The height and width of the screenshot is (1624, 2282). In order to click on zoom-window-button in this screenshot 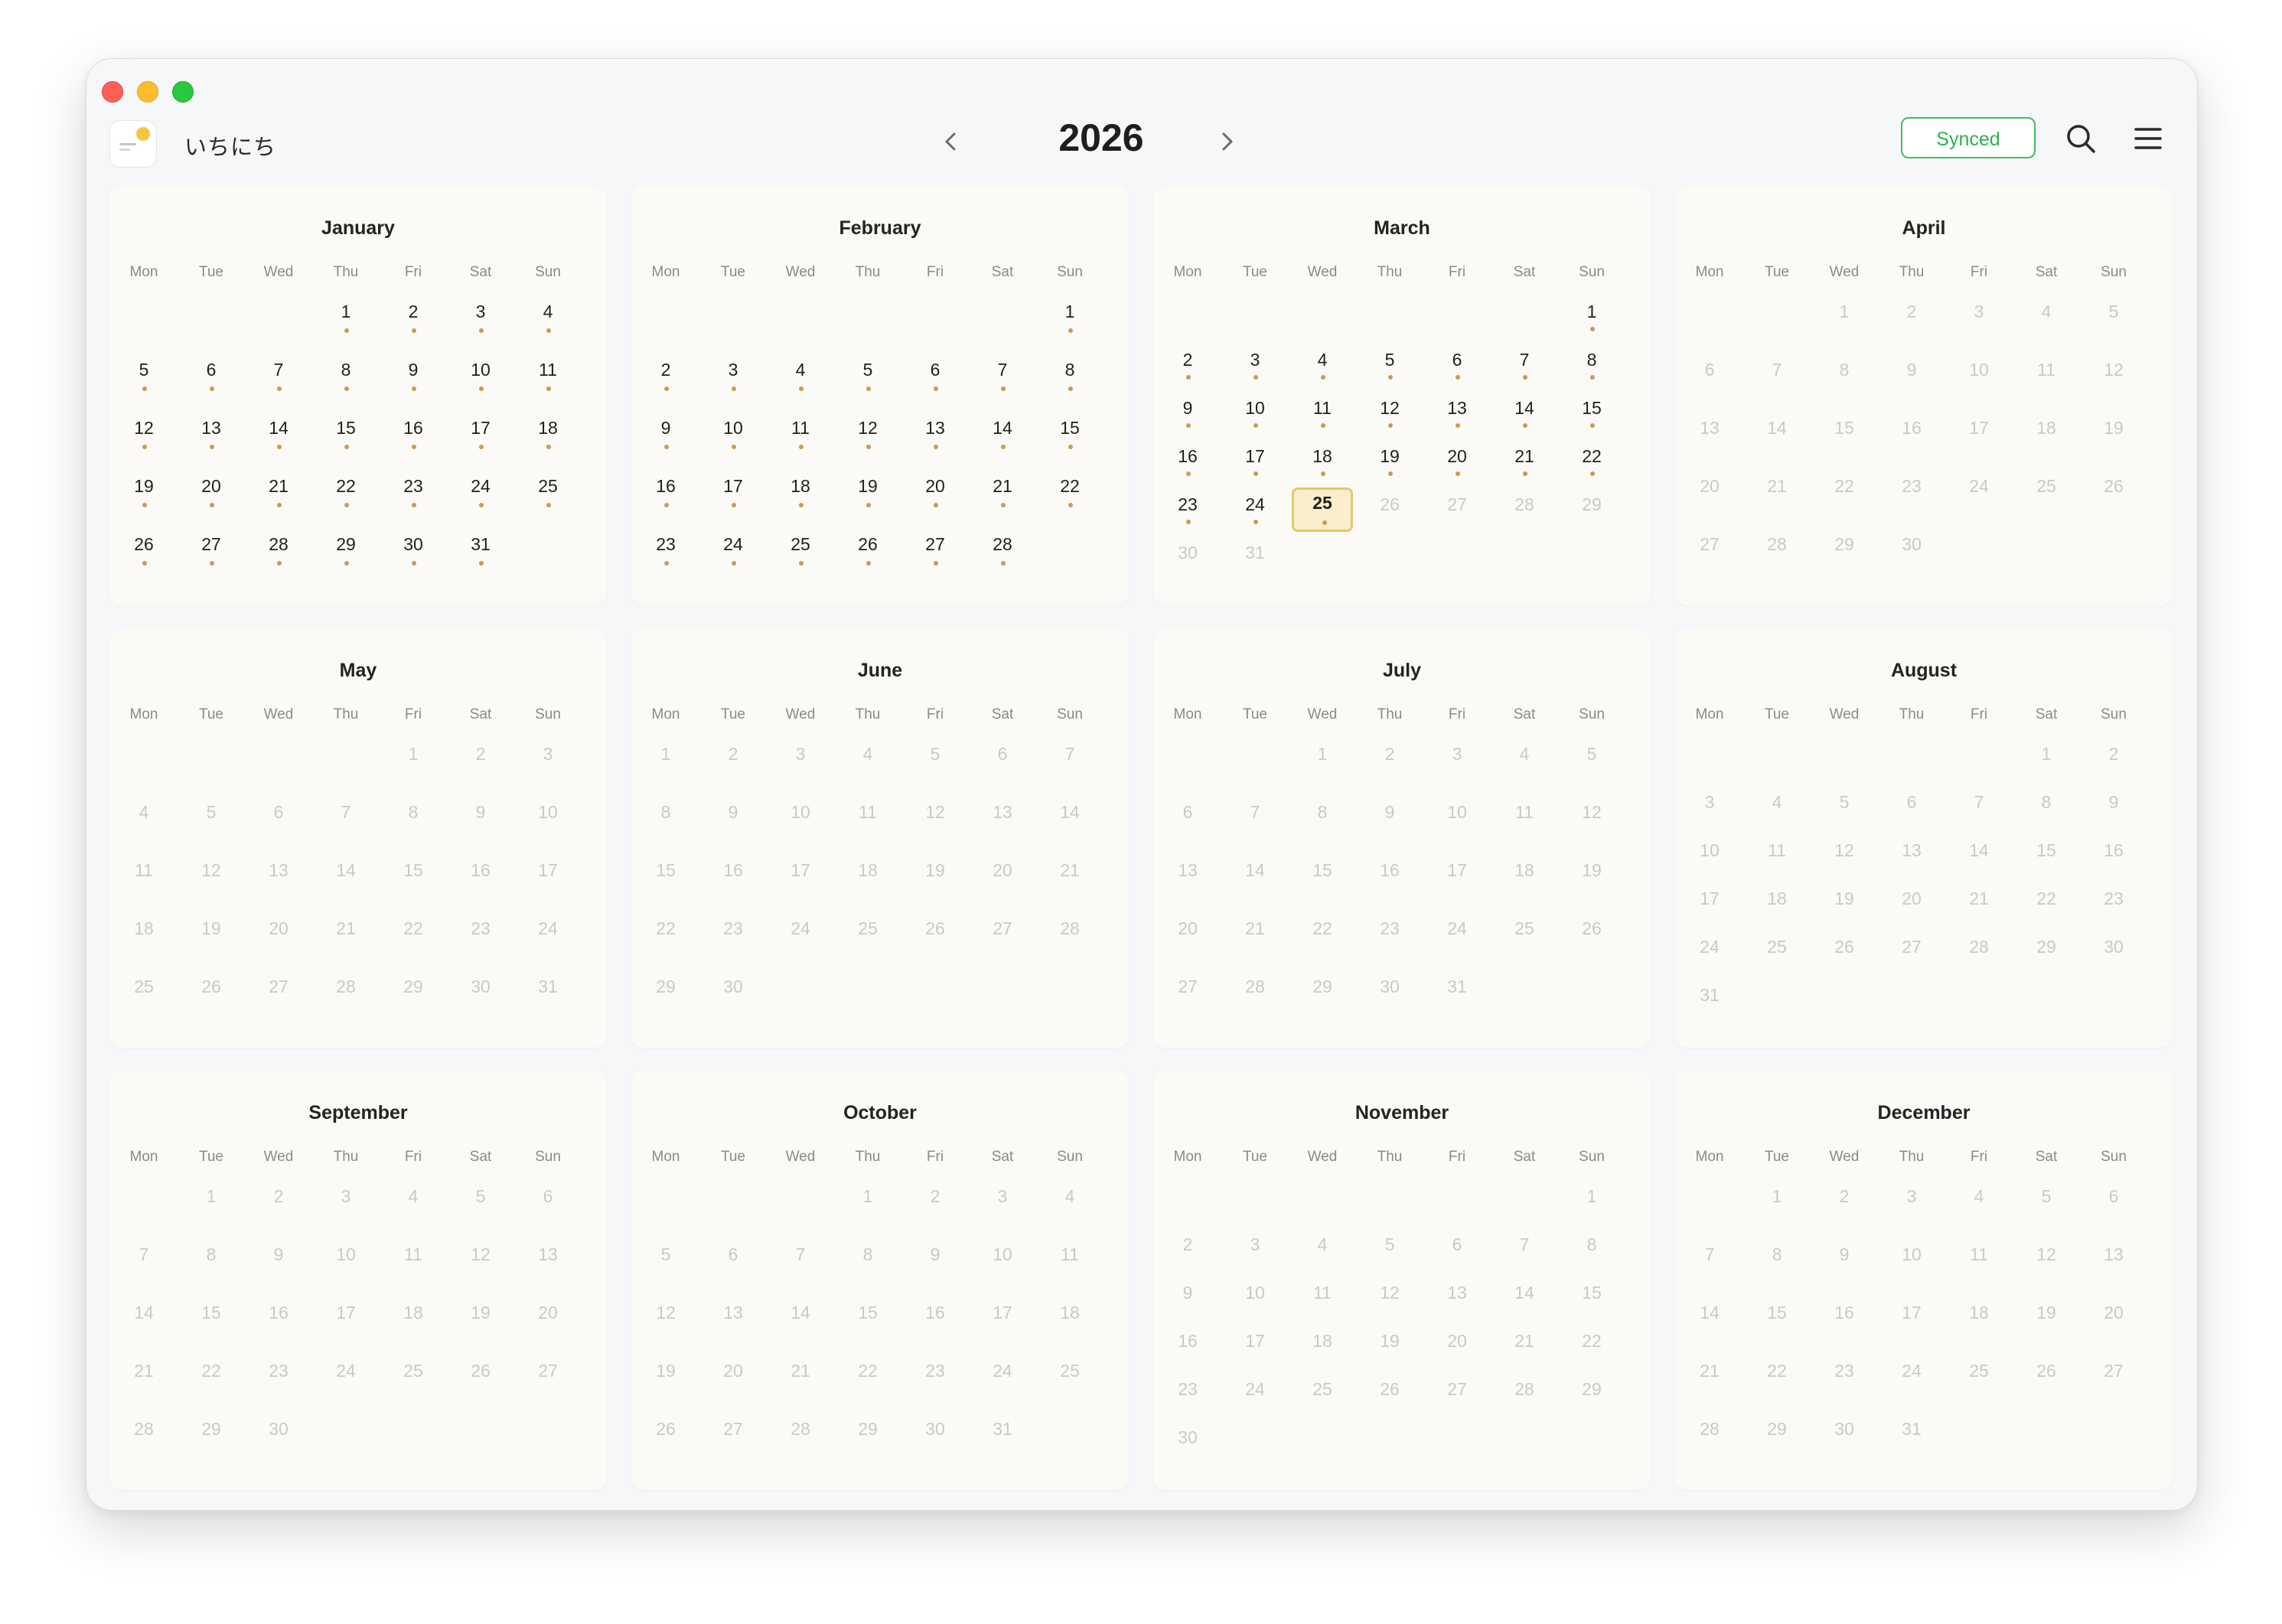, I will do `click(183, 92)`.